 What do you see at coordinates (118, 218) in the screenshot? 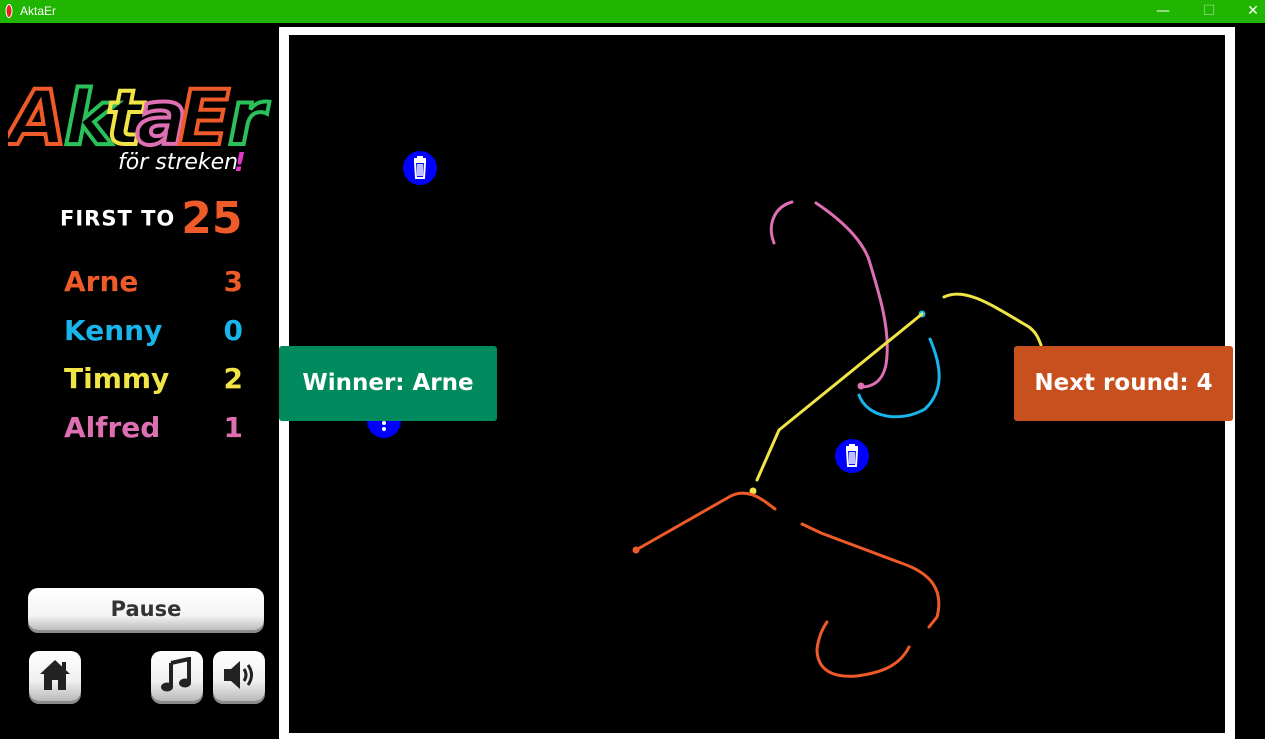
I see `first-to-label: FIRST TO` at bounding box center [118, 218].